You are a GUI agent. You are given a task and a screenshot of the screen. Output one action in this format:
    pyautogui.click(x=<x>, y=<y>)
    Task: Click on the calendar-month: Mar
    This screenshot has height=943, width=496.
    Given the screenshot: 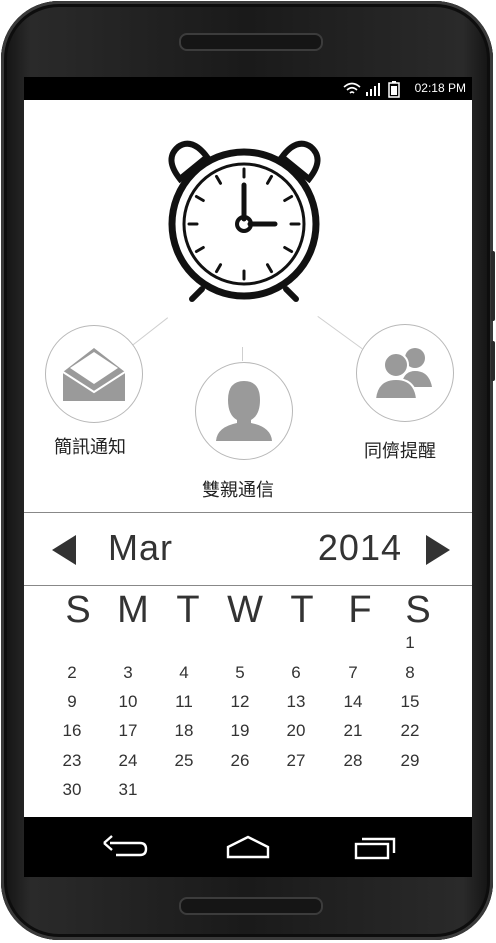 What is the action you would take?
    pyautogui.click(x=140, y=547)
    